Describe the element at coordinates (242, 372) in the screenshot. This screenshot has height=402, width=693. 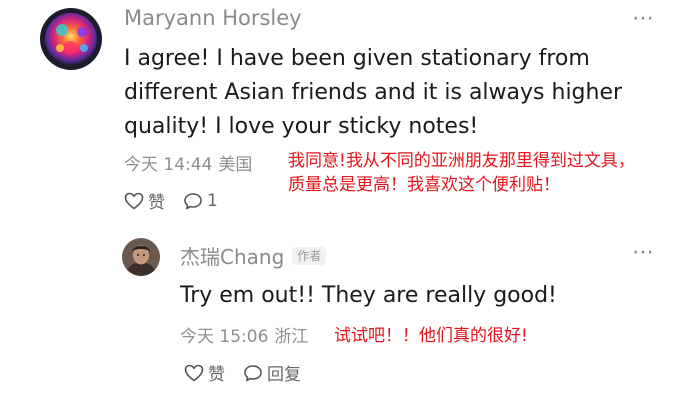
I see `reply-actions: 赞 回复` at that location.